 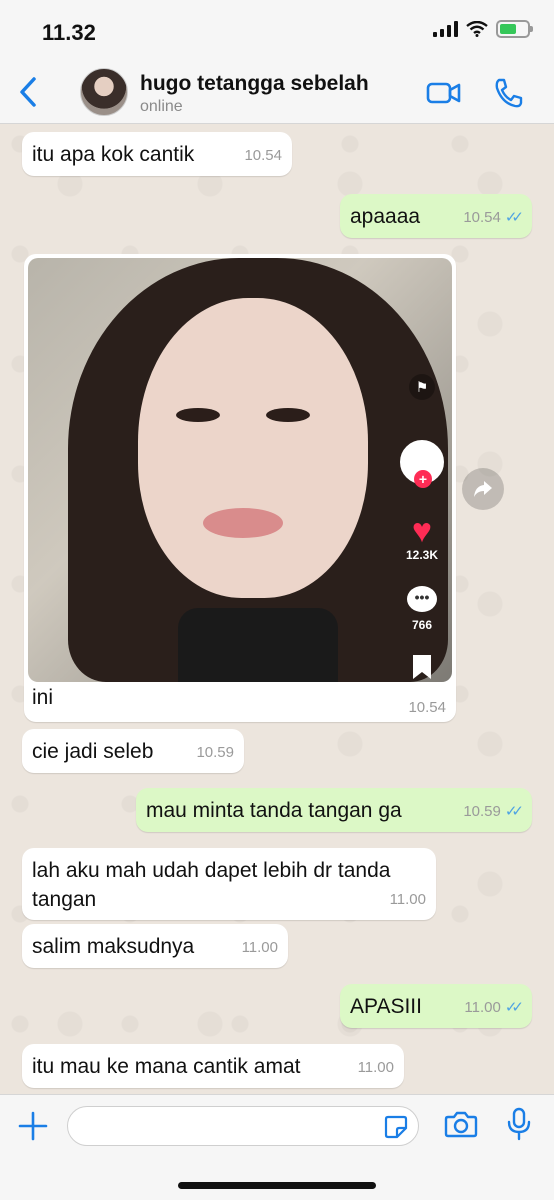 What do you see at coordinates (104, 92) in the screenshot?
I see `avatar` at bounding box center [104, 92].